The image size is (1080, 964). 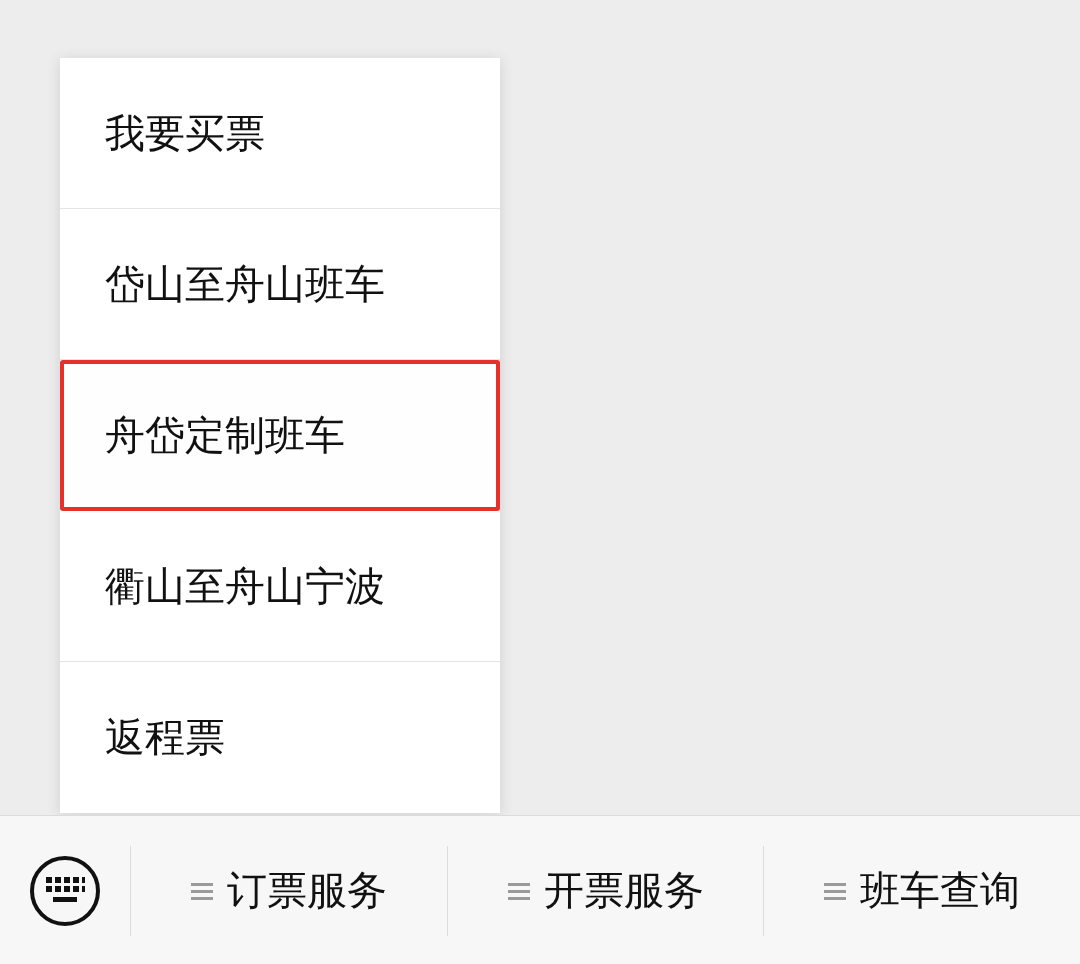 What do you see at coordinates (280, 435) in the screenshot?
I see `menu-item: 舟岱定制班车` at bounding box center [280, 435].